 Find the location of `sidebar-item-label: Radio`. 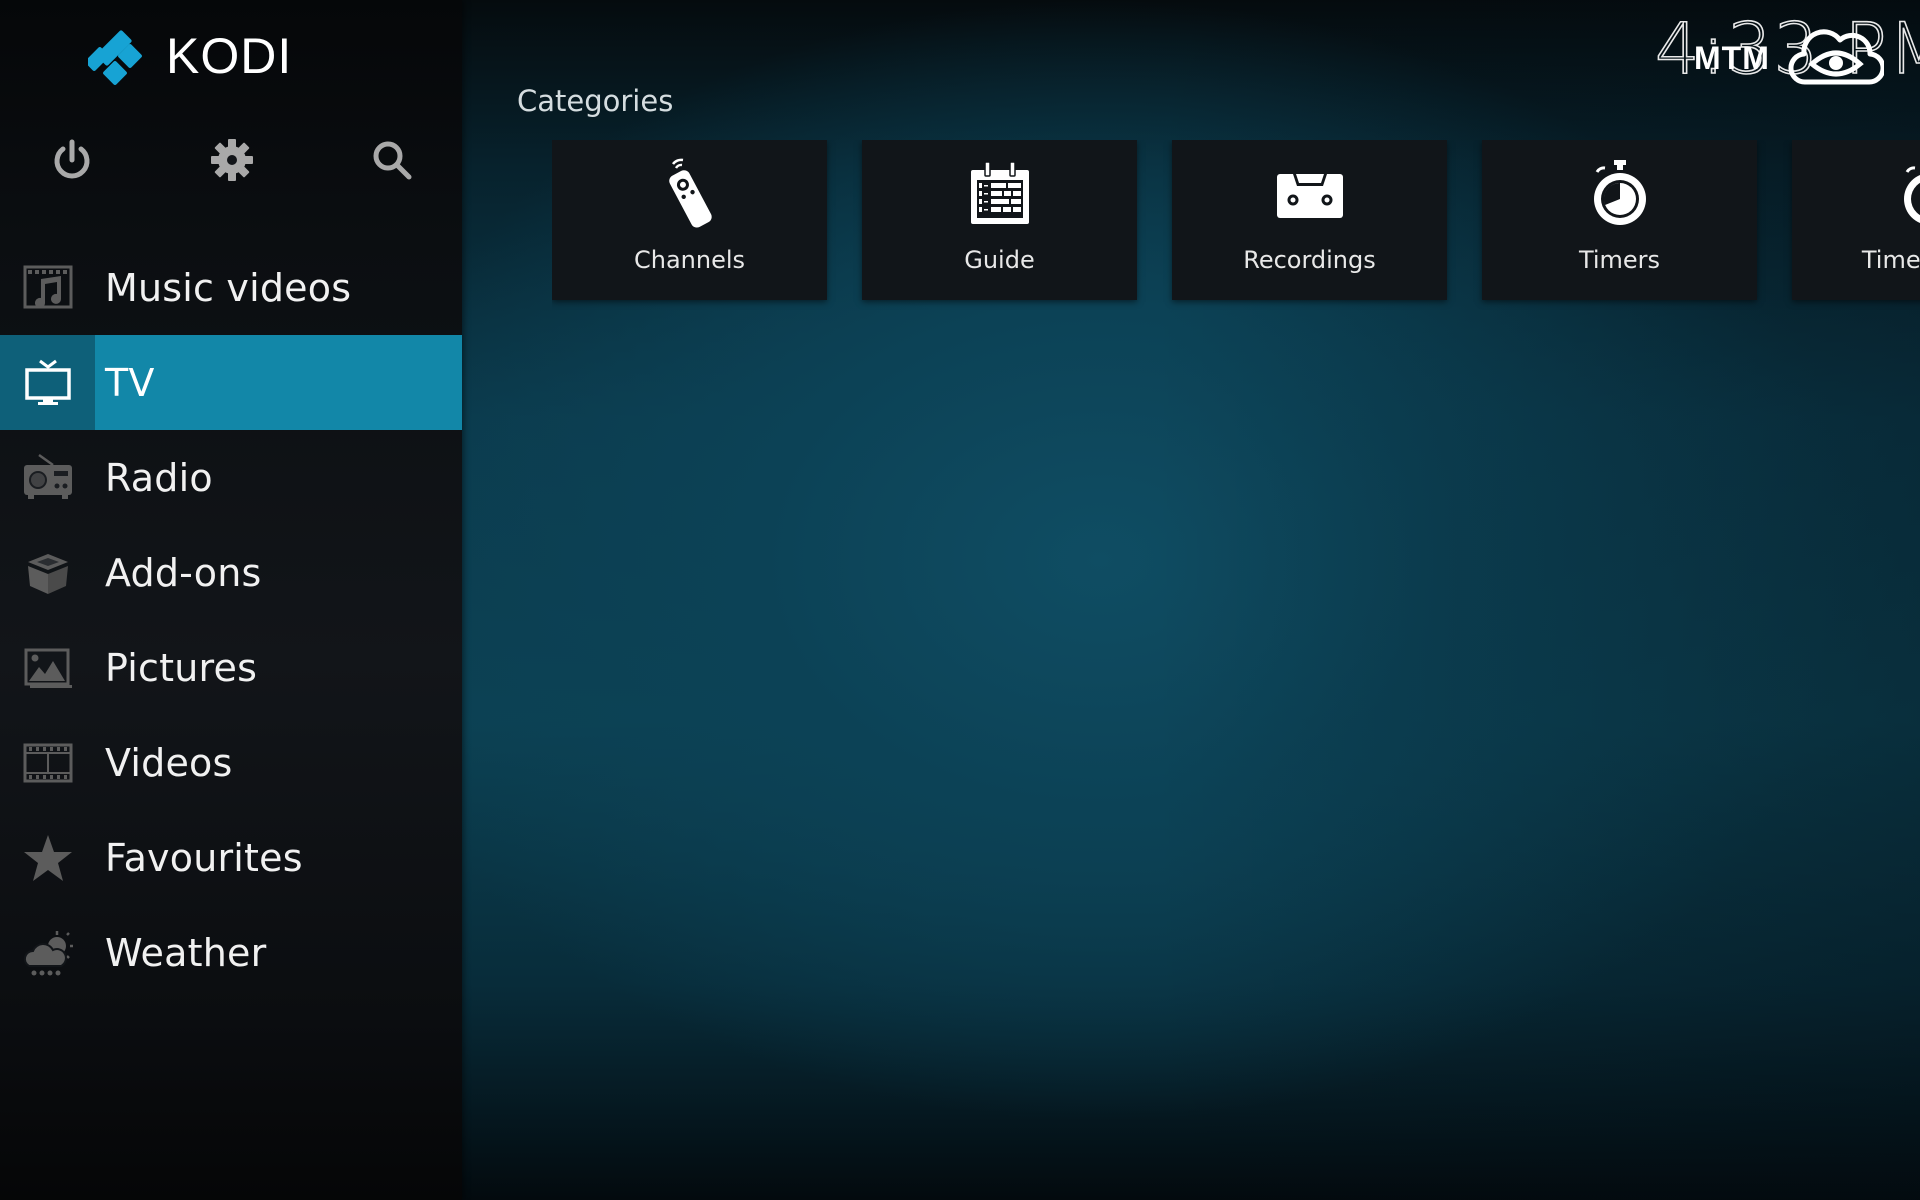

sidebar-item-label: Radio is located at coordinates (159, 477).